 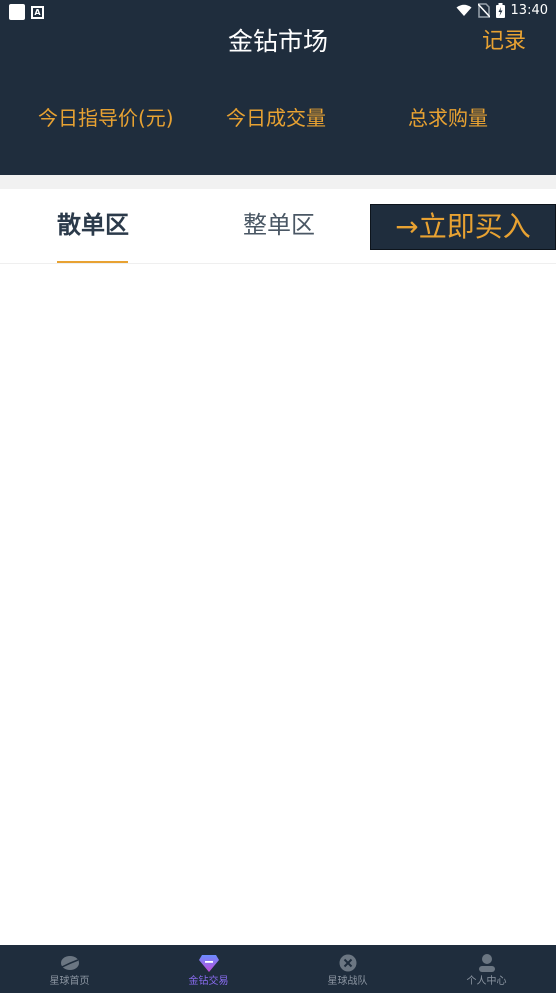 I want to click on planet-icon, so click(x=70, y=963).